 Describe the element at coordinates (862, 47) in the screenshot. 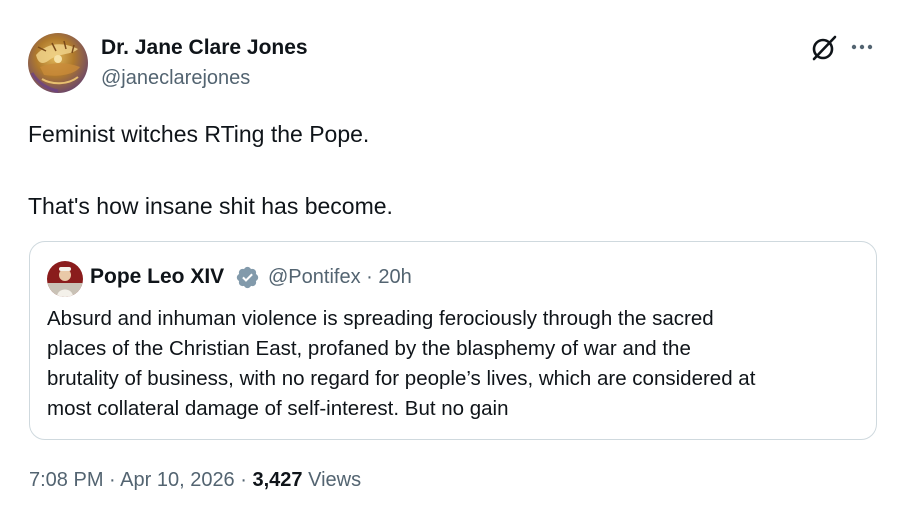

I see `more-icon` at that location.